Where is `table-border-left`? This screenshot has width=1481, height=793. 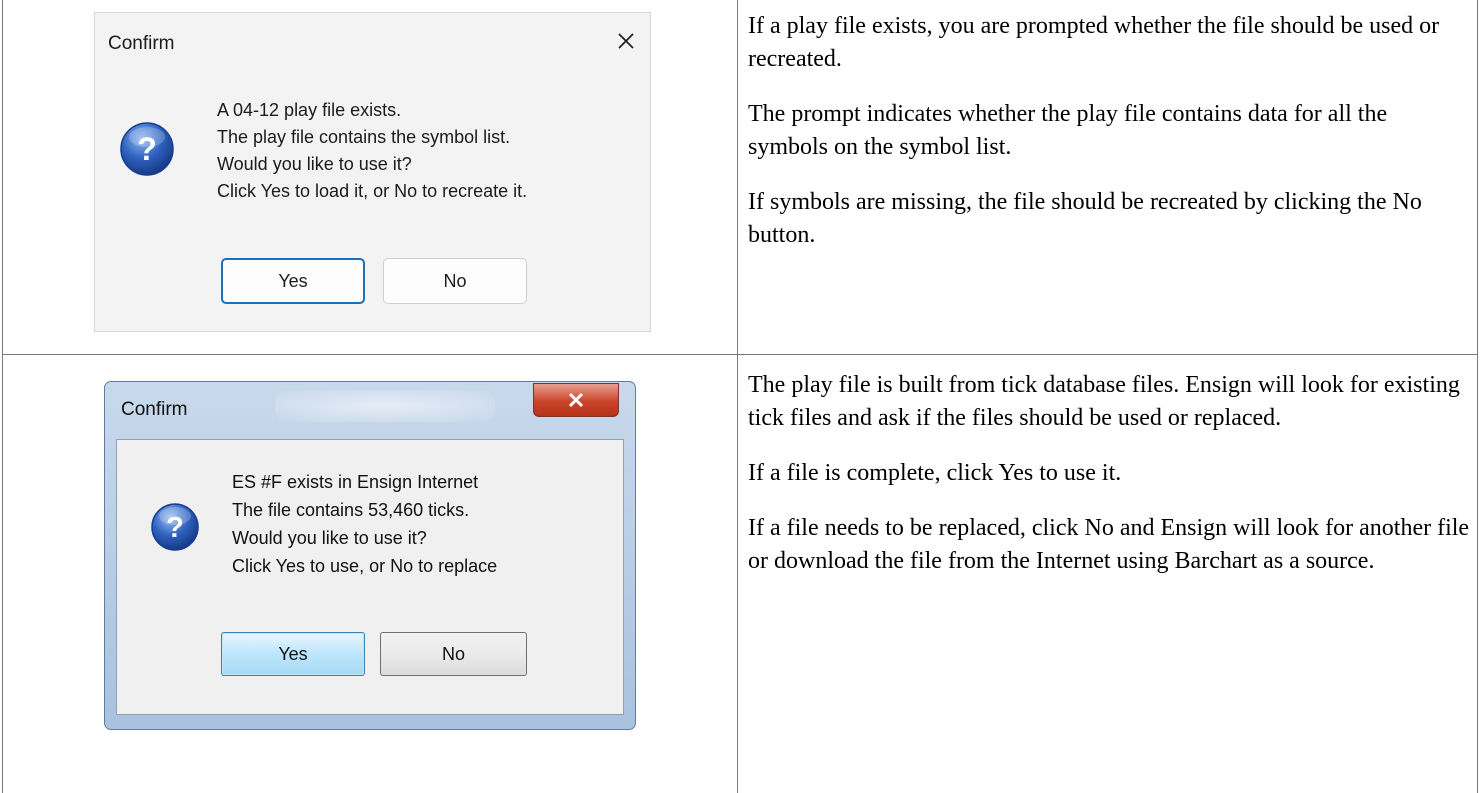
table-border-left is located at coordinates (2, 396).